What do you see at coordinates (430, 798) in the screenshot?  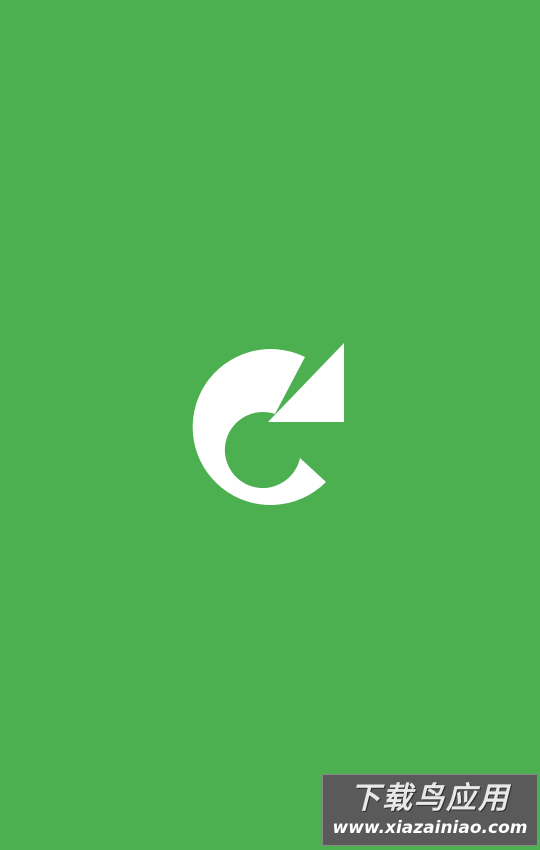 I see `watermark-title: 下载鸟应用` at bounding box center [430, 798].